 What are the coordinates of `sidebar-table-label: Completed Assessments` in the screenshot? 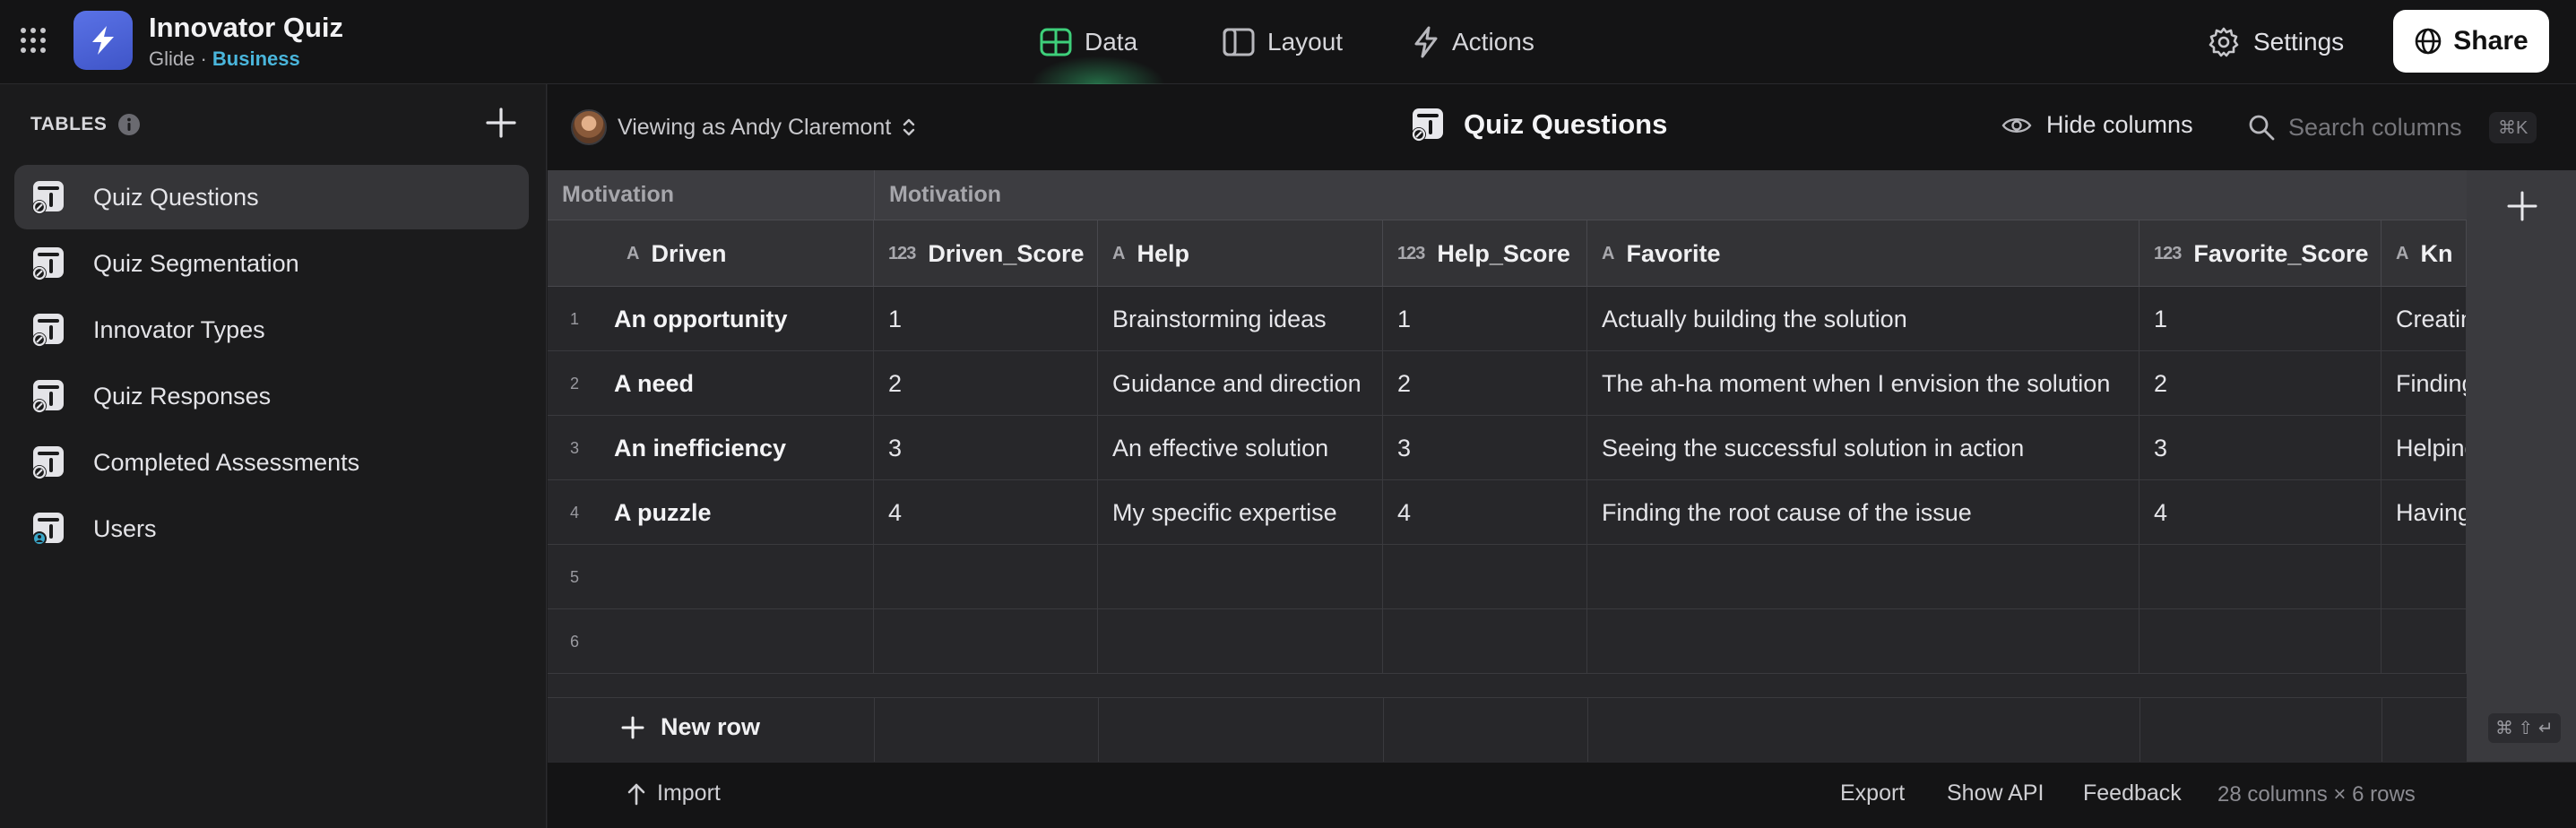 It's located at (226, 462).